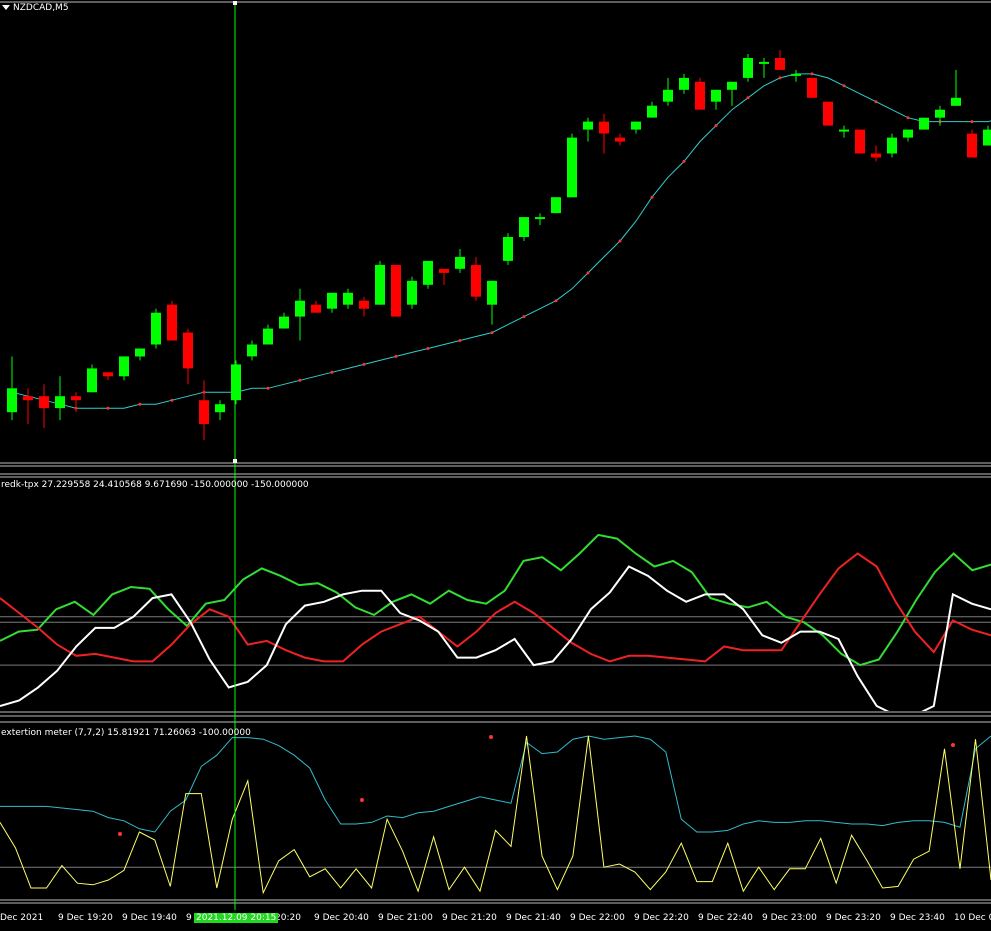 This screenshot has height=931, width=991. I want to click on symbol-header: NZDCAD,M5, so click(35, 8).